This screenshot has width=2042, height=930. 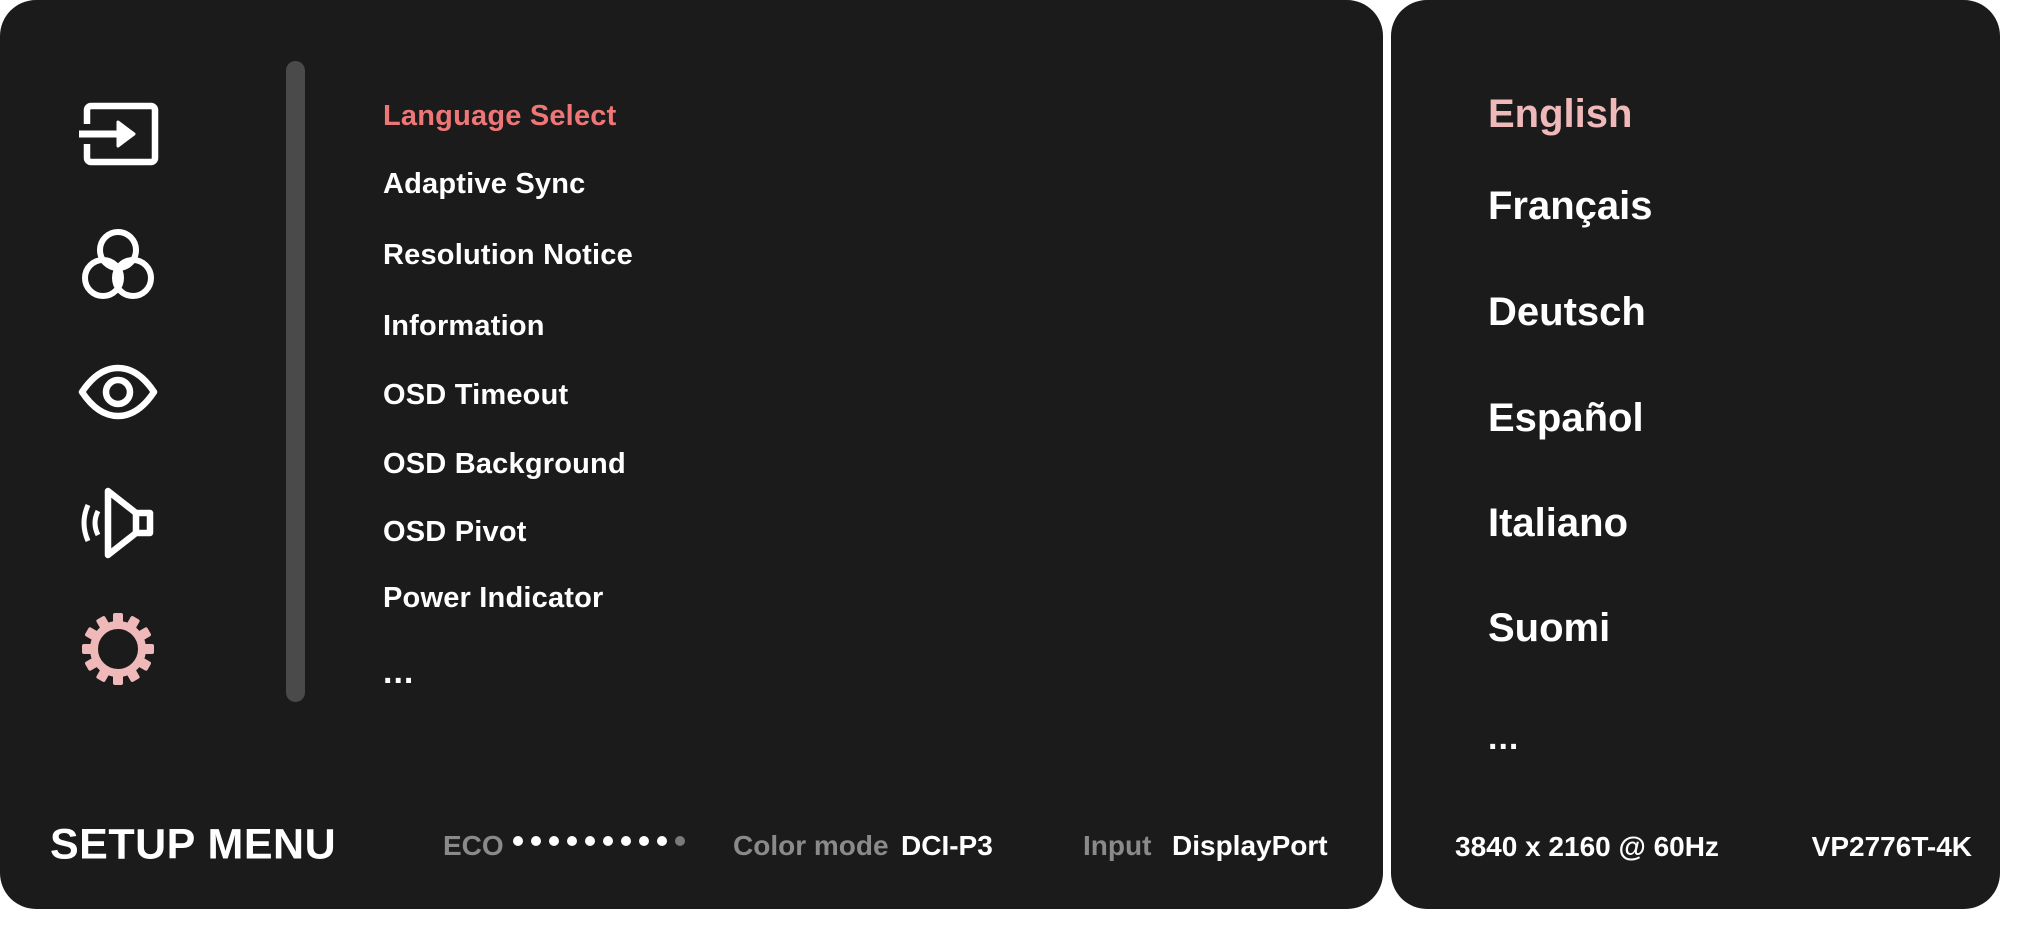 I want to click on input-source-icon, so click(x=119, y=134).